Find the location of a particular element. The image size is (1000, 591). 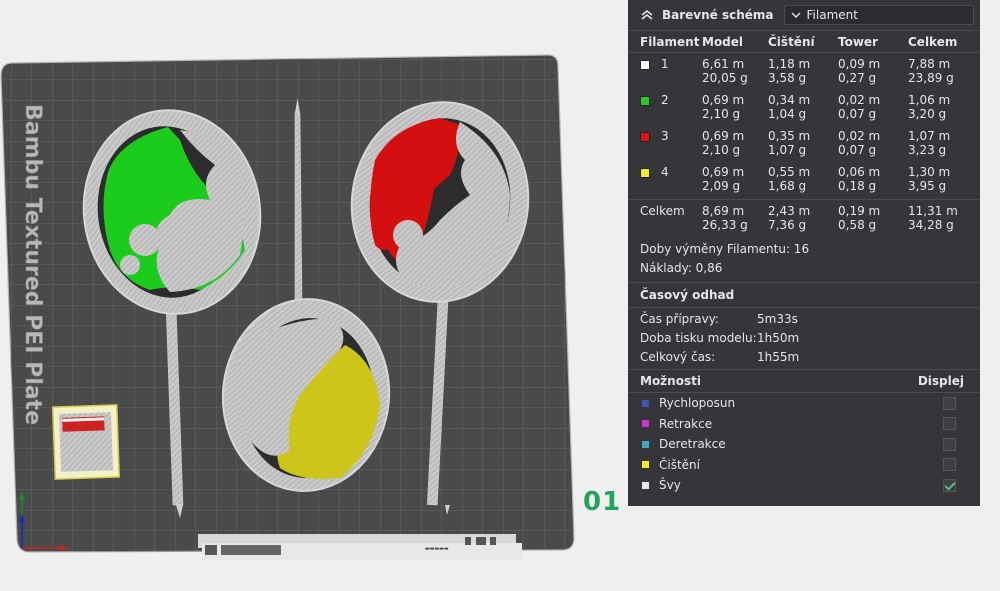

display-label: Displej is located at coordinates (940, 381).